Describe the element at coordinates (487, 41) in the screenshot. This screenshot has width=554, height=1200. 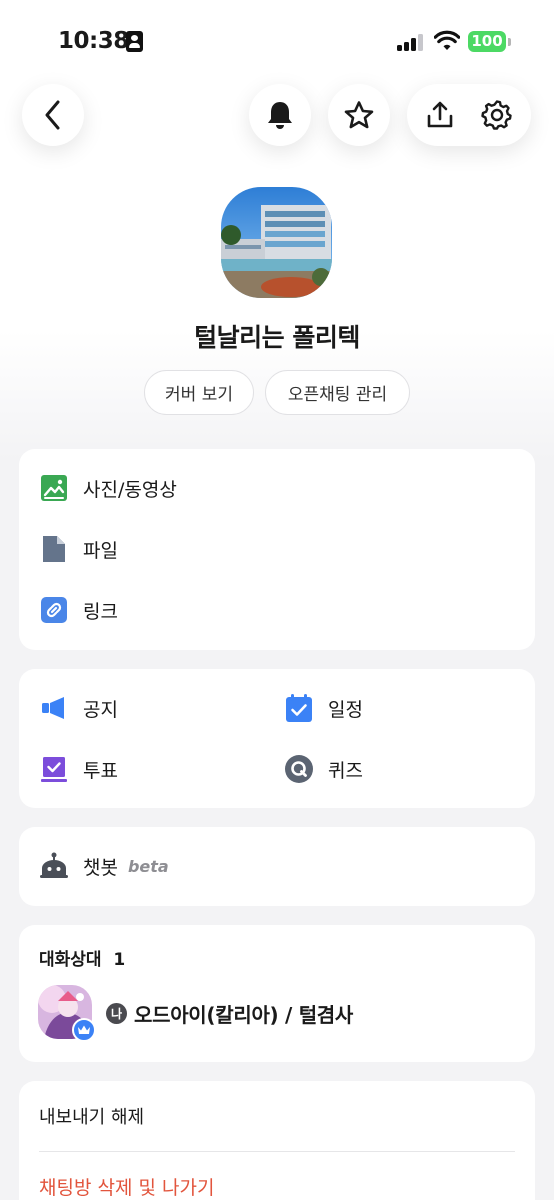
I see `battery-icon: 100` at that location.